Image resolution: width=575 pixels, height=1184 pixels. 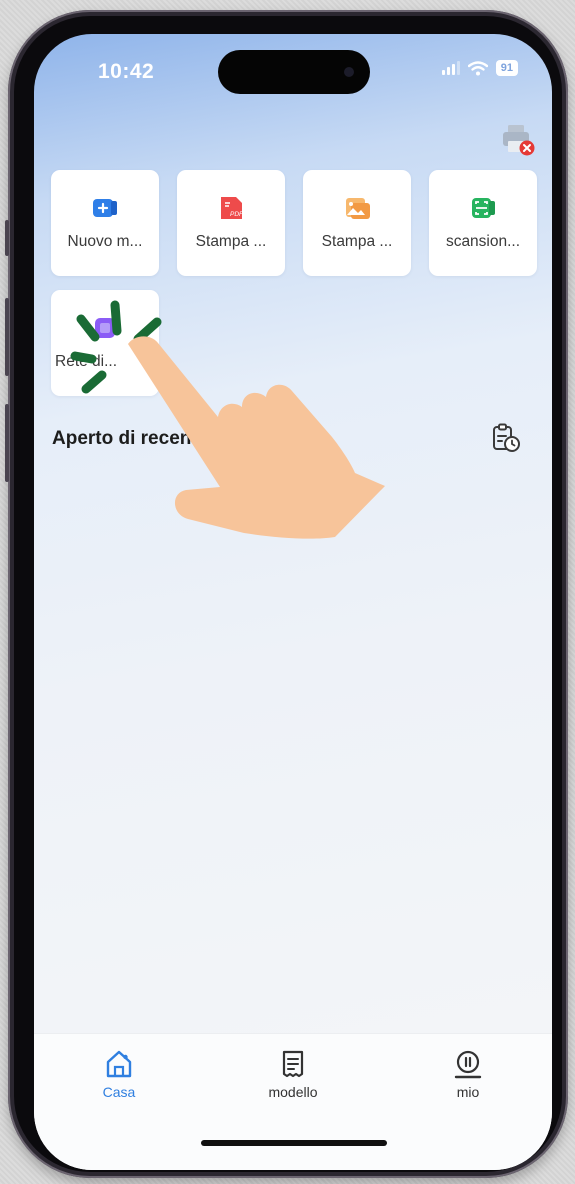 I want to click on printer-status-icon, so click(x=518, y=140).